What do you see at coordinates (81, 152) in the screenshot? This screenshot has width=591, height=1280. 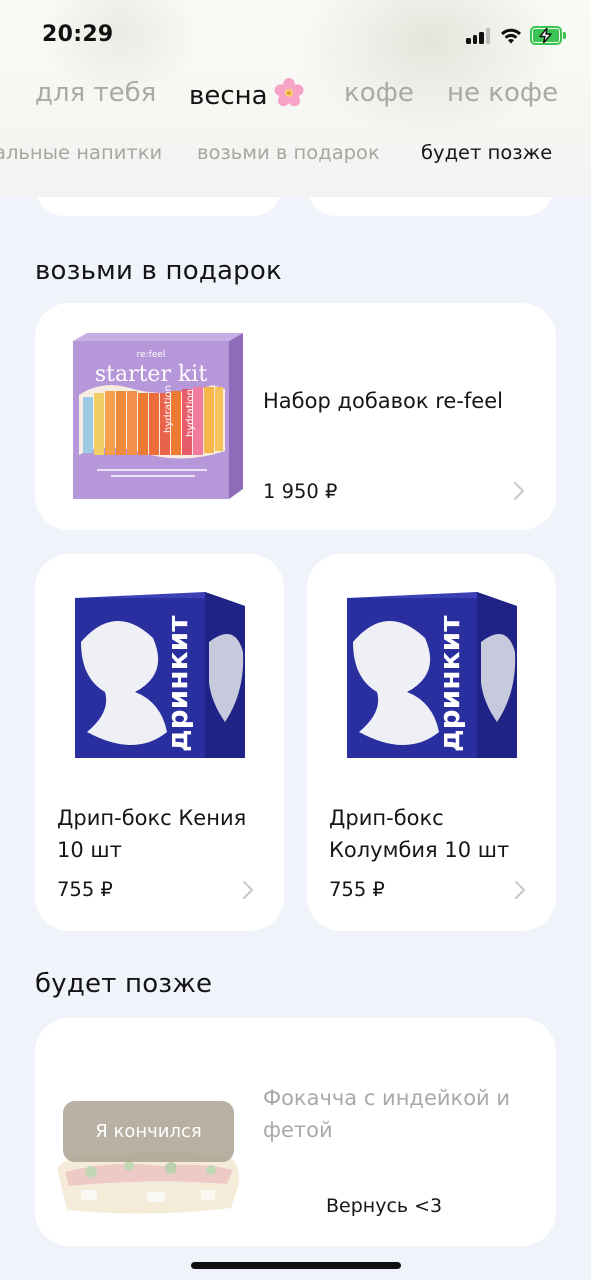 I see `subtab-drinks: альные напитки` at bounding box center [81, 152].